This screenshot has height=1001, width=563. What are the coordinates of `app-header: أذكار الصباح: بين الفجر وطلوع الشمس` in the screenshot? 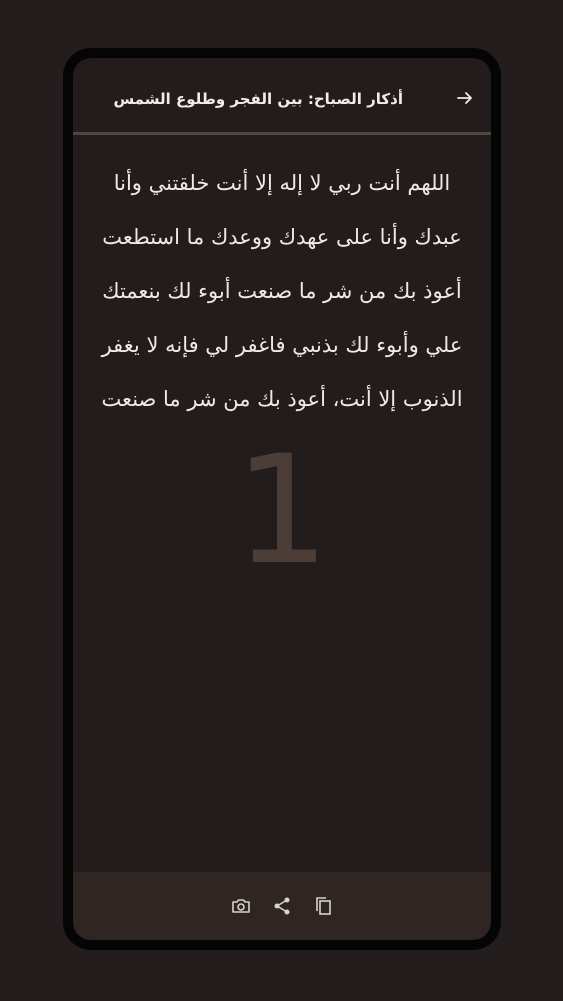 It's located at (282, 95).